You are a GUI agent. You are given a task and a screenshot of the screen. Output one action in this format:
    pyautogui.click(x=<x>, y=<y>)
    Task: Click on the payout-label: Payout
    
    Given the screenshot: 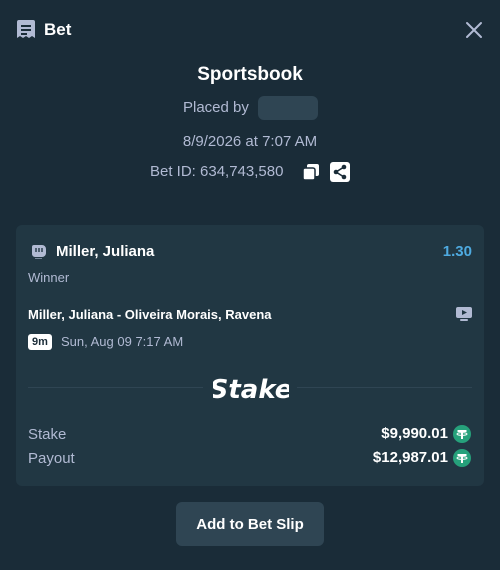 What is the action you would take?
    pyautogui.click(x=51, y=458)
    